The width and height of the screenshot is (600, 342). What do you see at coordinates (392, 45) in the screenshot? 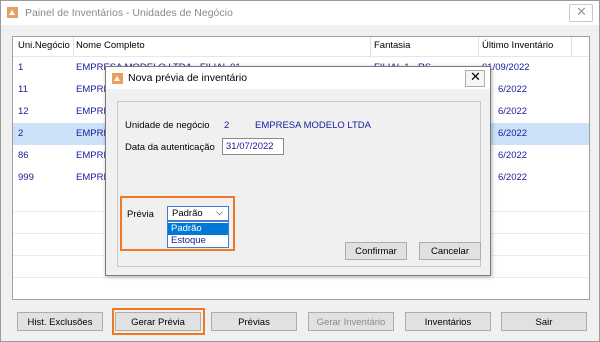
I see `col-header-fantasia: Fantasia` at bounding box center [392, 45].